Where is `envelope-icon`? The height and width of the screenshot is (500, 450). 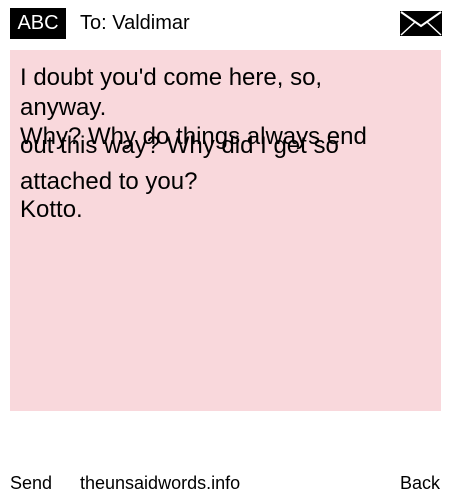
envelope-icon is located at coordinates (421, 23).